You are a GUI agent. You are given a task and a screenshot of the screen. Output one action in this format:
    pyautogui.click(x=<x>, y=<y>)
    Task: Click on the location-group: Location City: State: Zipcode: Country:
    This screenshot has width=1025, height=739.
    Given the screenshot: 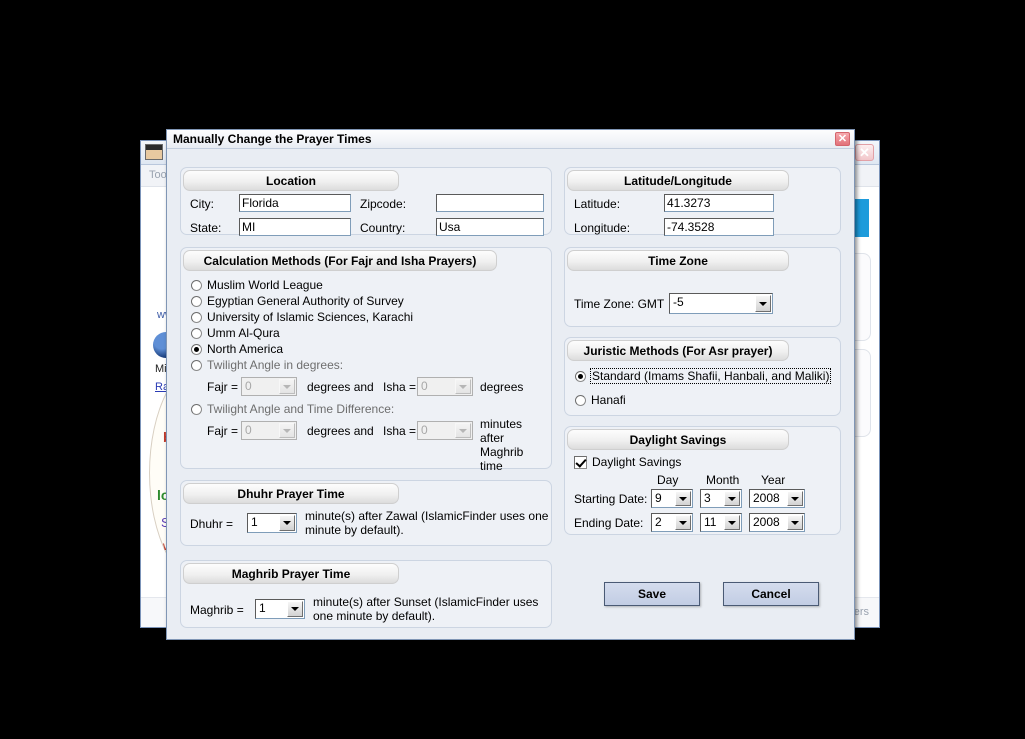 What is the action you would take?
    pyautogui.click(x=366, y=201)
    